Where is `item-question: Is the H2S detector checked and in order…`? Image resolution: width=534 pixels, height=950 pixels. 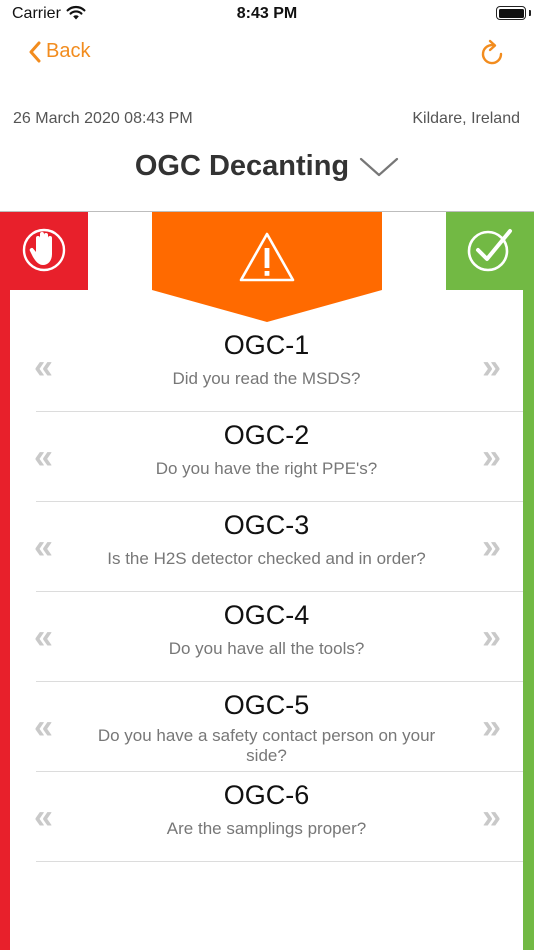
item-question: Is the H2S detector checked and in order… is located at coordinates (266, 558).